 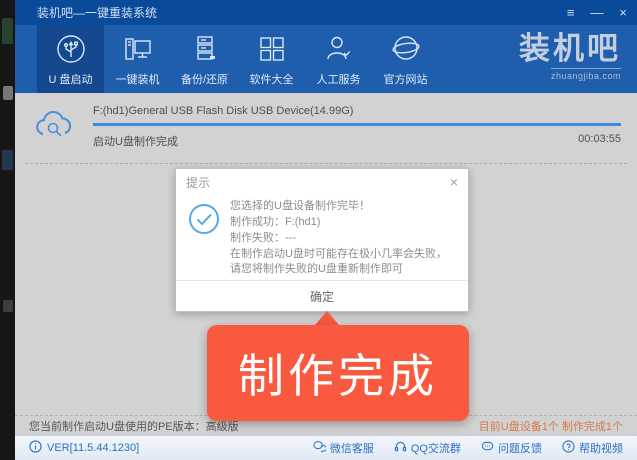 I want to click on brand-logo: 装机吧 zhuangjiba.com, so click(x=570, y=58).